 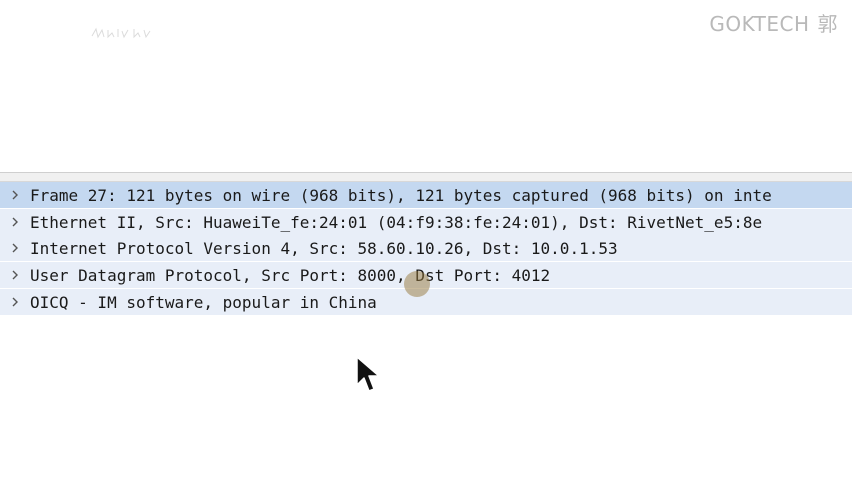 I want to click on watermark: GOKTECH 郭, so click(x=773, y=22).